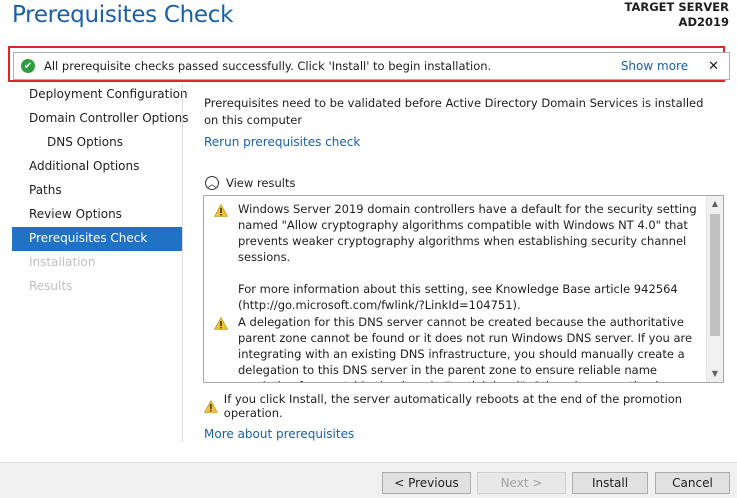 Image resolution: width=737 pixels, height=498 pixels. Describe the element at coordinates (368, 480) in the screenshot. I see `footer-bar: < Previous Next > Install Cancel` at that location.